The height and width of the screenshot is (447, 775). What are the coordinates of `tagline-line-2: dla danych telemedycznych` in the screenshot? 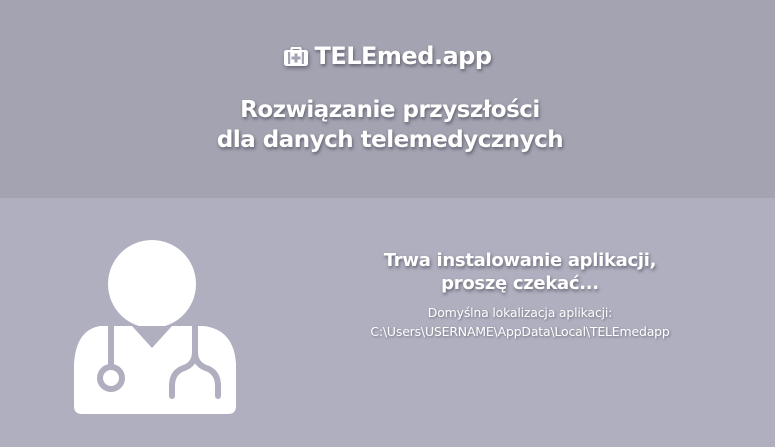 It's located at (390, 140).